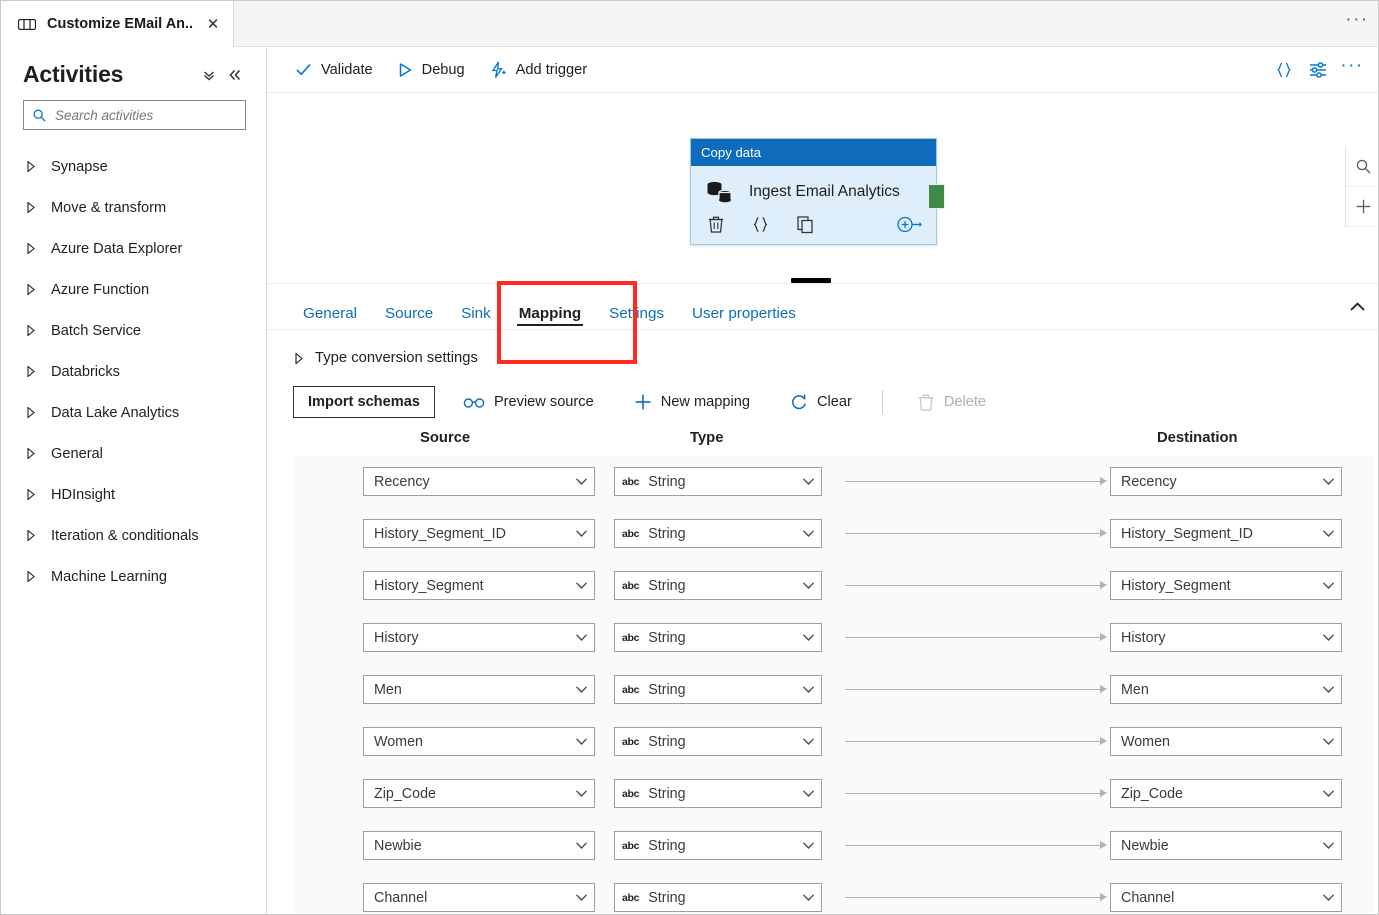 Image resolution: width=1379 pixels, height=915 pixels. What do you see at coordinates (479, 689) in the screenshot?
I see `source-field-select: Men` at bounding box center [479, 689].